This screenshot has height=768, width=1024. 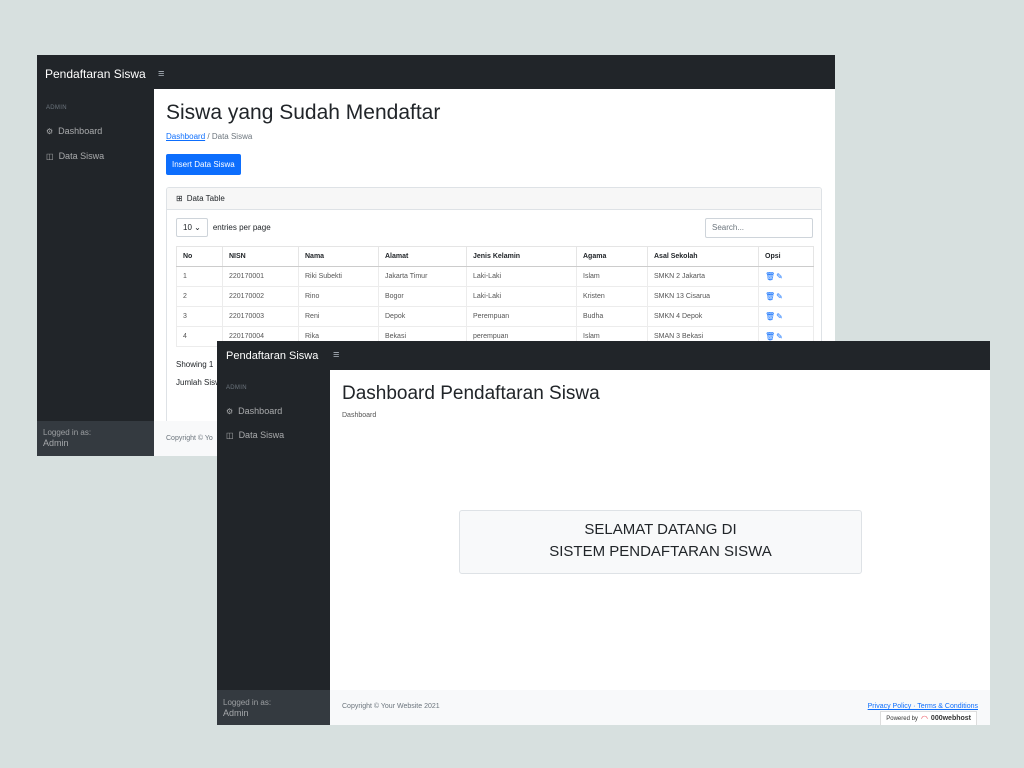 I want to click on table-cell: 220170002, so click(x=260, y=296).